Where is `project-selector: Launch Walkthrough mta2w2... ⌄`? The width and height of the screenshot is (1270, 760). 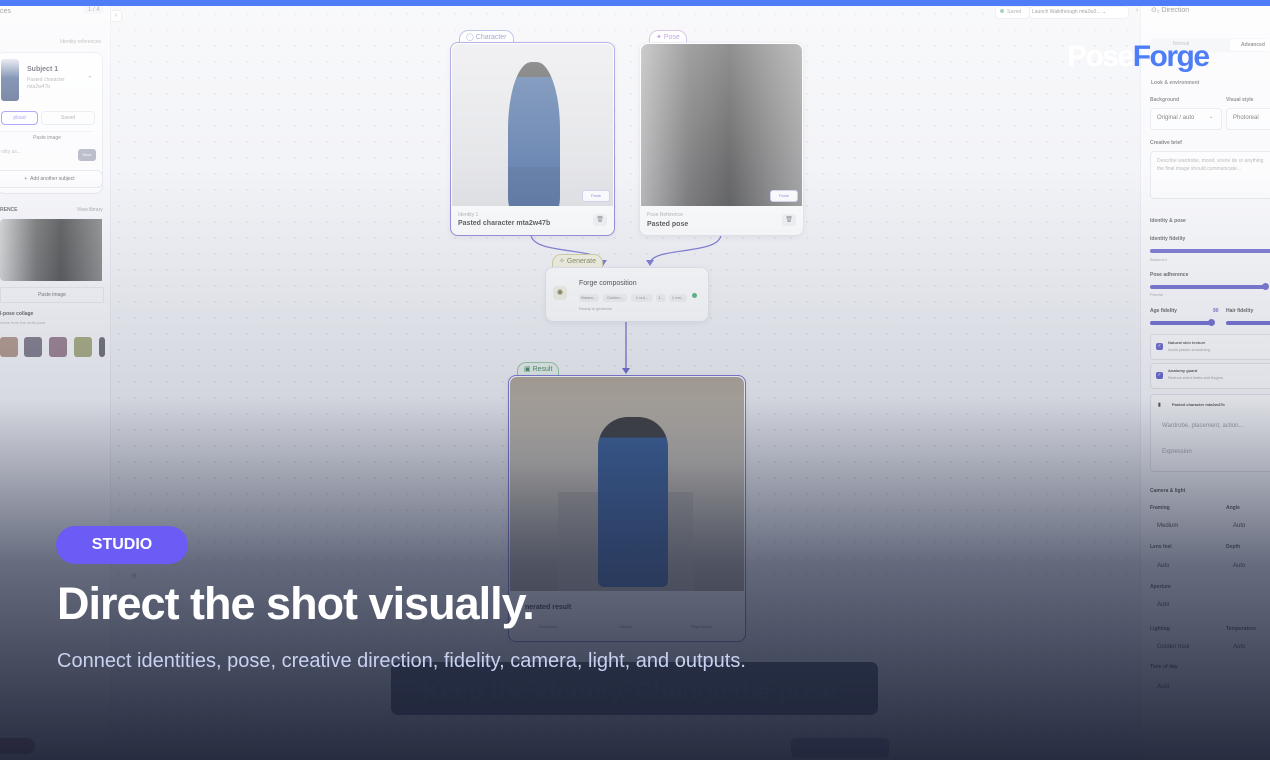
project-selector: Launch Walkthrough mta2w2... ⌄ is located at coordinates (1079, 12).